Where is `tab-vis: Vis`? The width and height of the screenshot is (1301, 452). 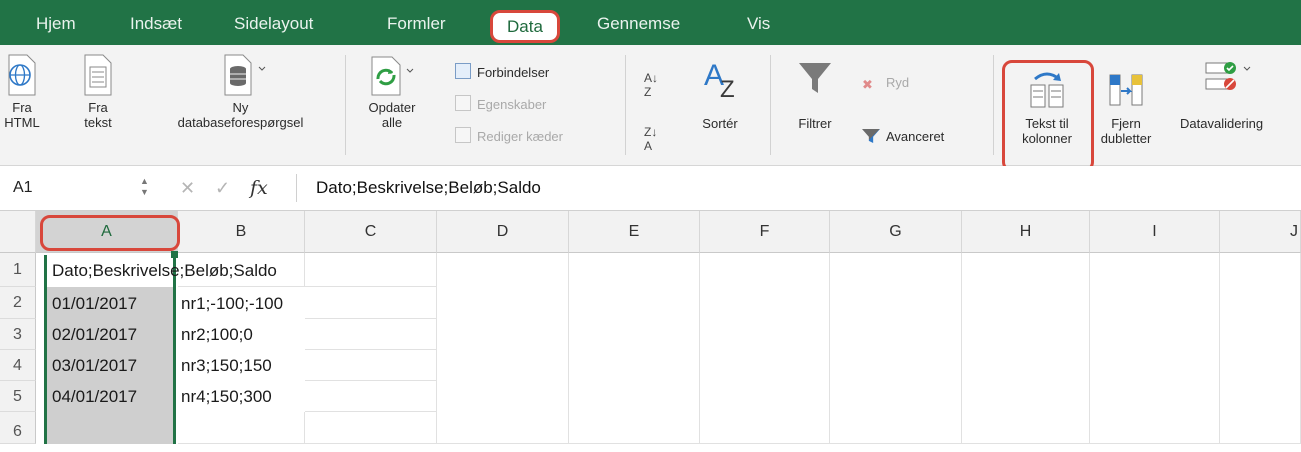 tab-vis: Vis is located at coordinates (758, 22).